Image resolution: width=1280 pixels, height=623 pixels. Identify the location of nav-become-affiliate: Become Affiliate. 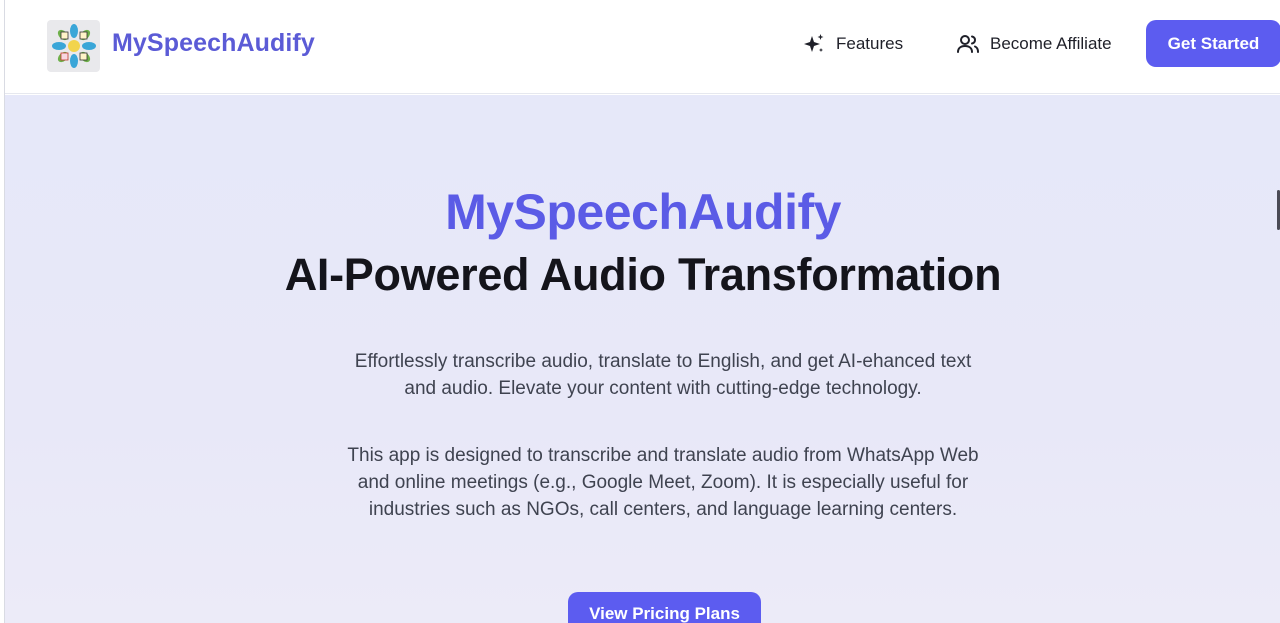
(1034, 44).